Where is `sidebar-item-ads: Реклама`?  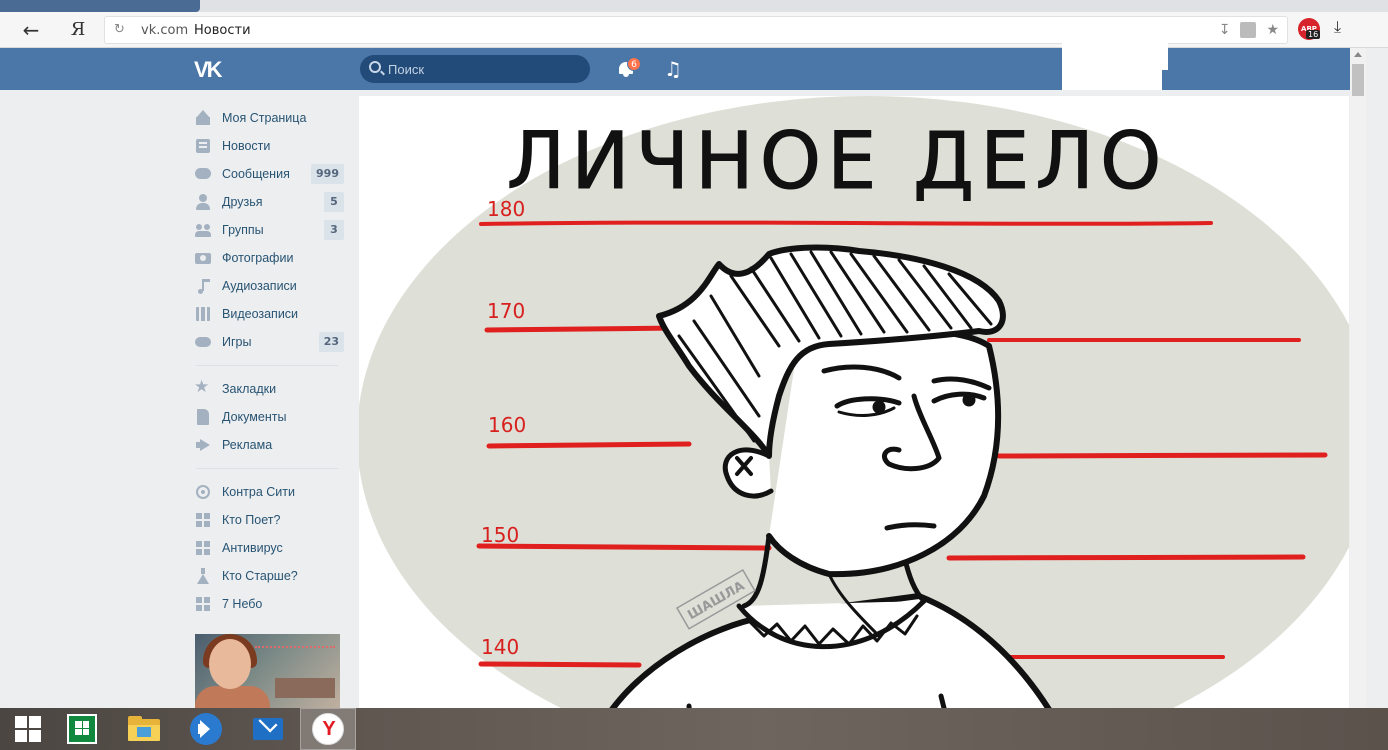
sidebar-item-ads: Реклама is located at coordinates (271, 445).